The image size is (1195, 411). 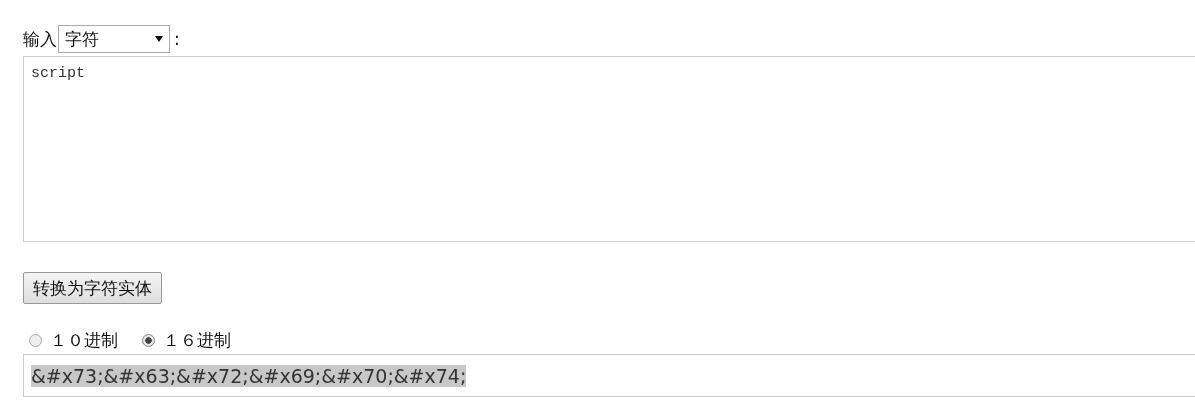 I want to click on output-field: &#x73;&#x63;&#x72;&#x69;&#x70;&#x74;, so click(x=609, y=375).